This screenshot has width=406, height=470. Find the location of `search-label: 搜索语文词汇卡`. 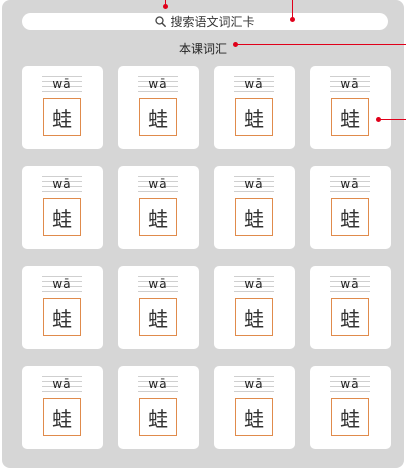

search-label: 搜索语文词汇卡 is located at coordinates (212, 22).